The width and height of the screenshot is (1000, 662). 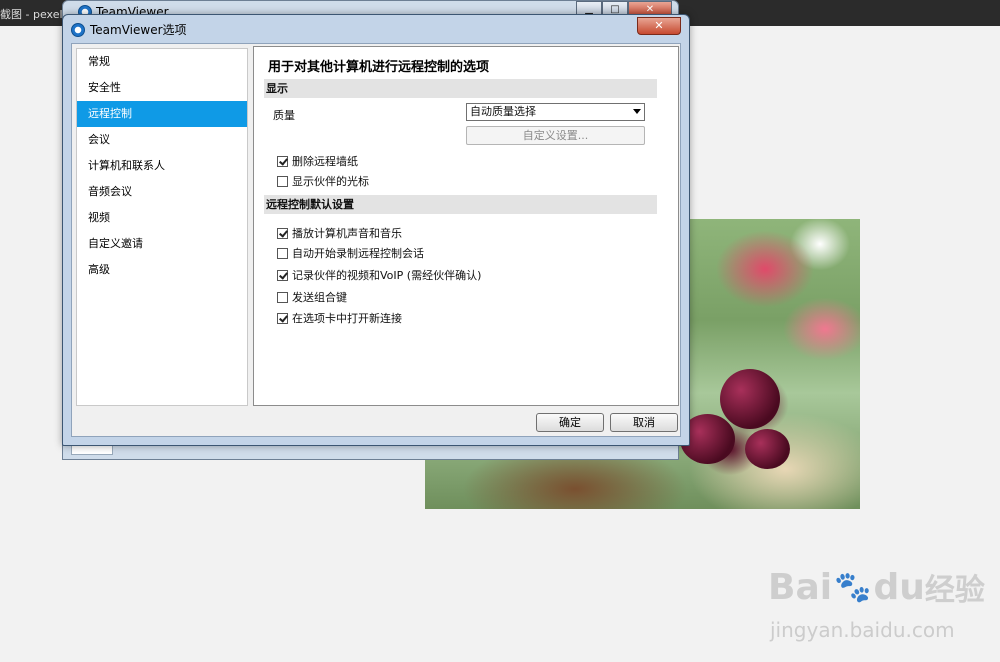 I want to click on checkbox-auto-record: 自动开始录制远程控制会话, so click(x=350, y=253).